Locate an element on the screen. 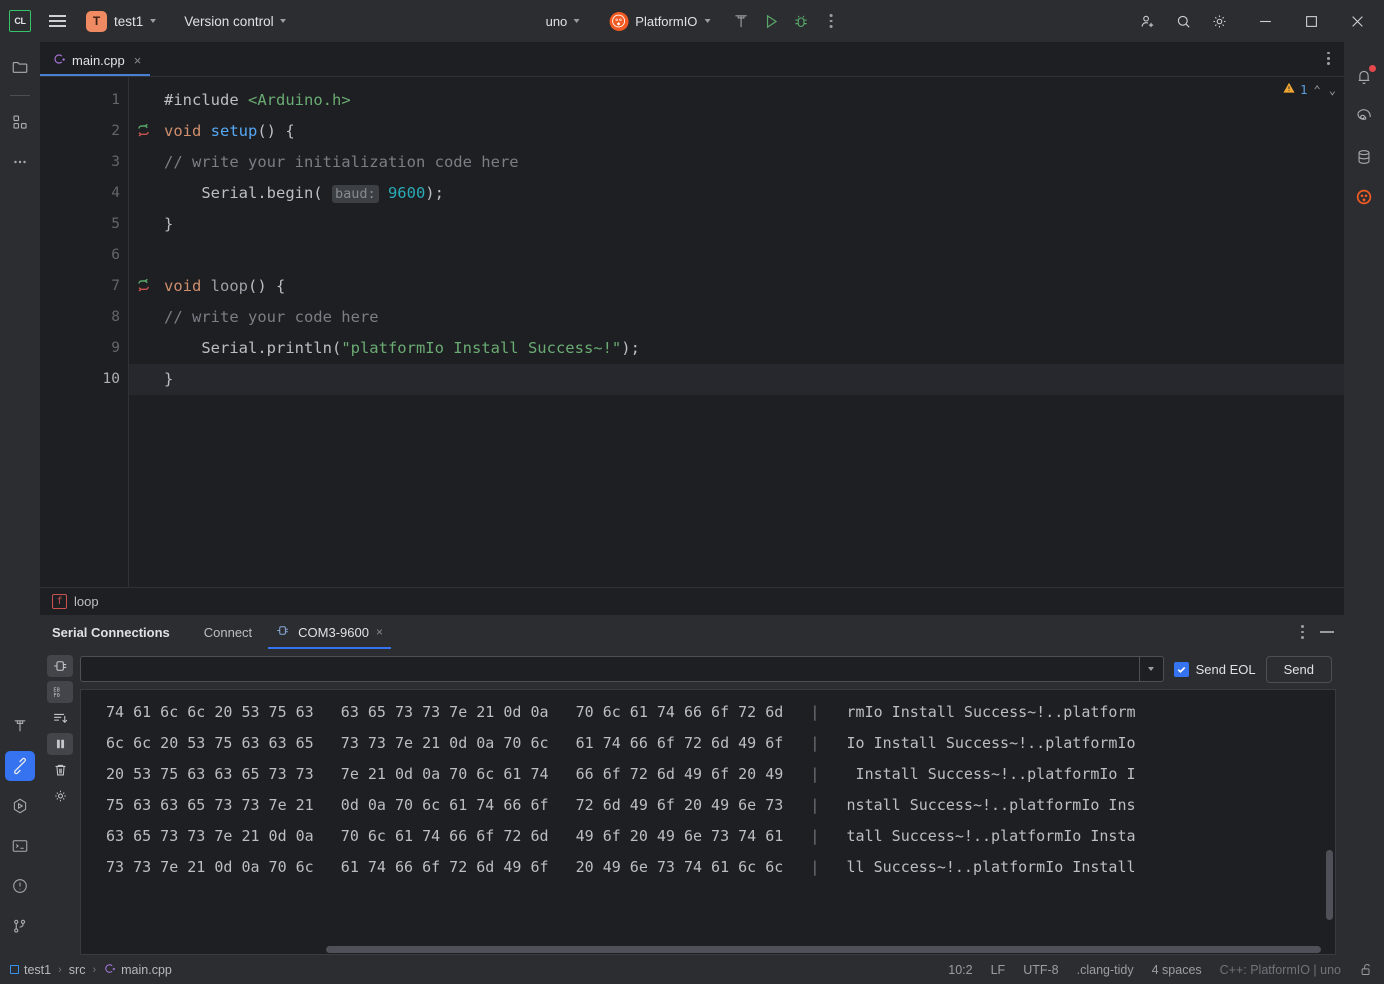  debug-icon is located at coordinates (801, 21).